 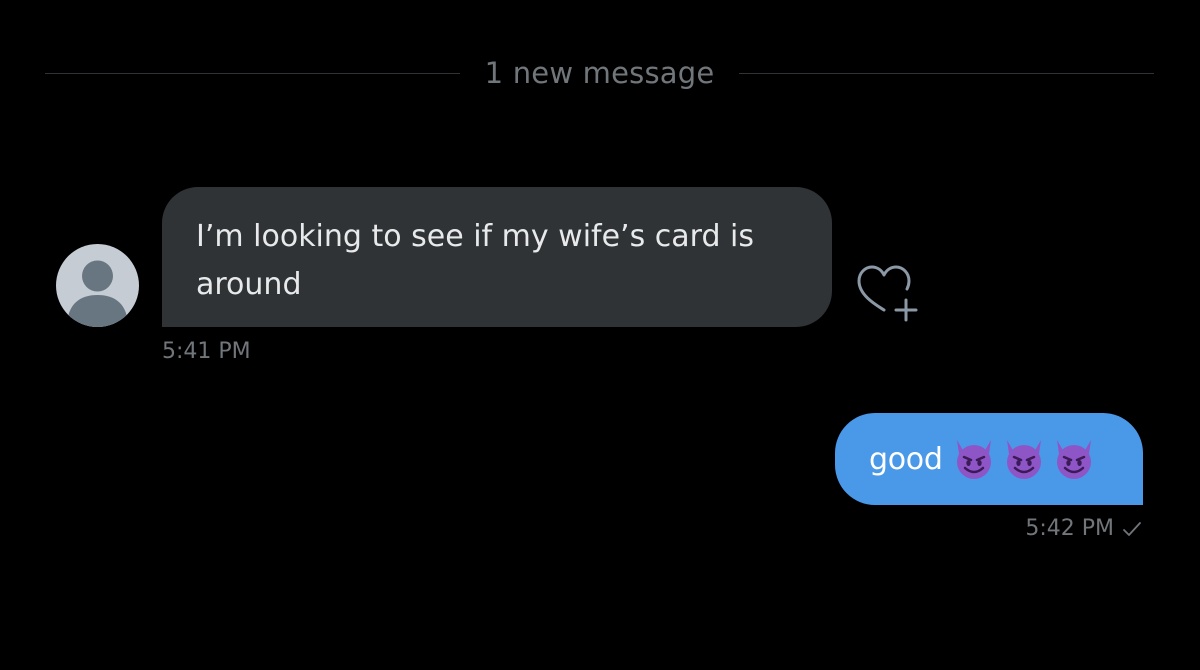 I want to click on heart-plus-icon, so click(x=887, y=293).